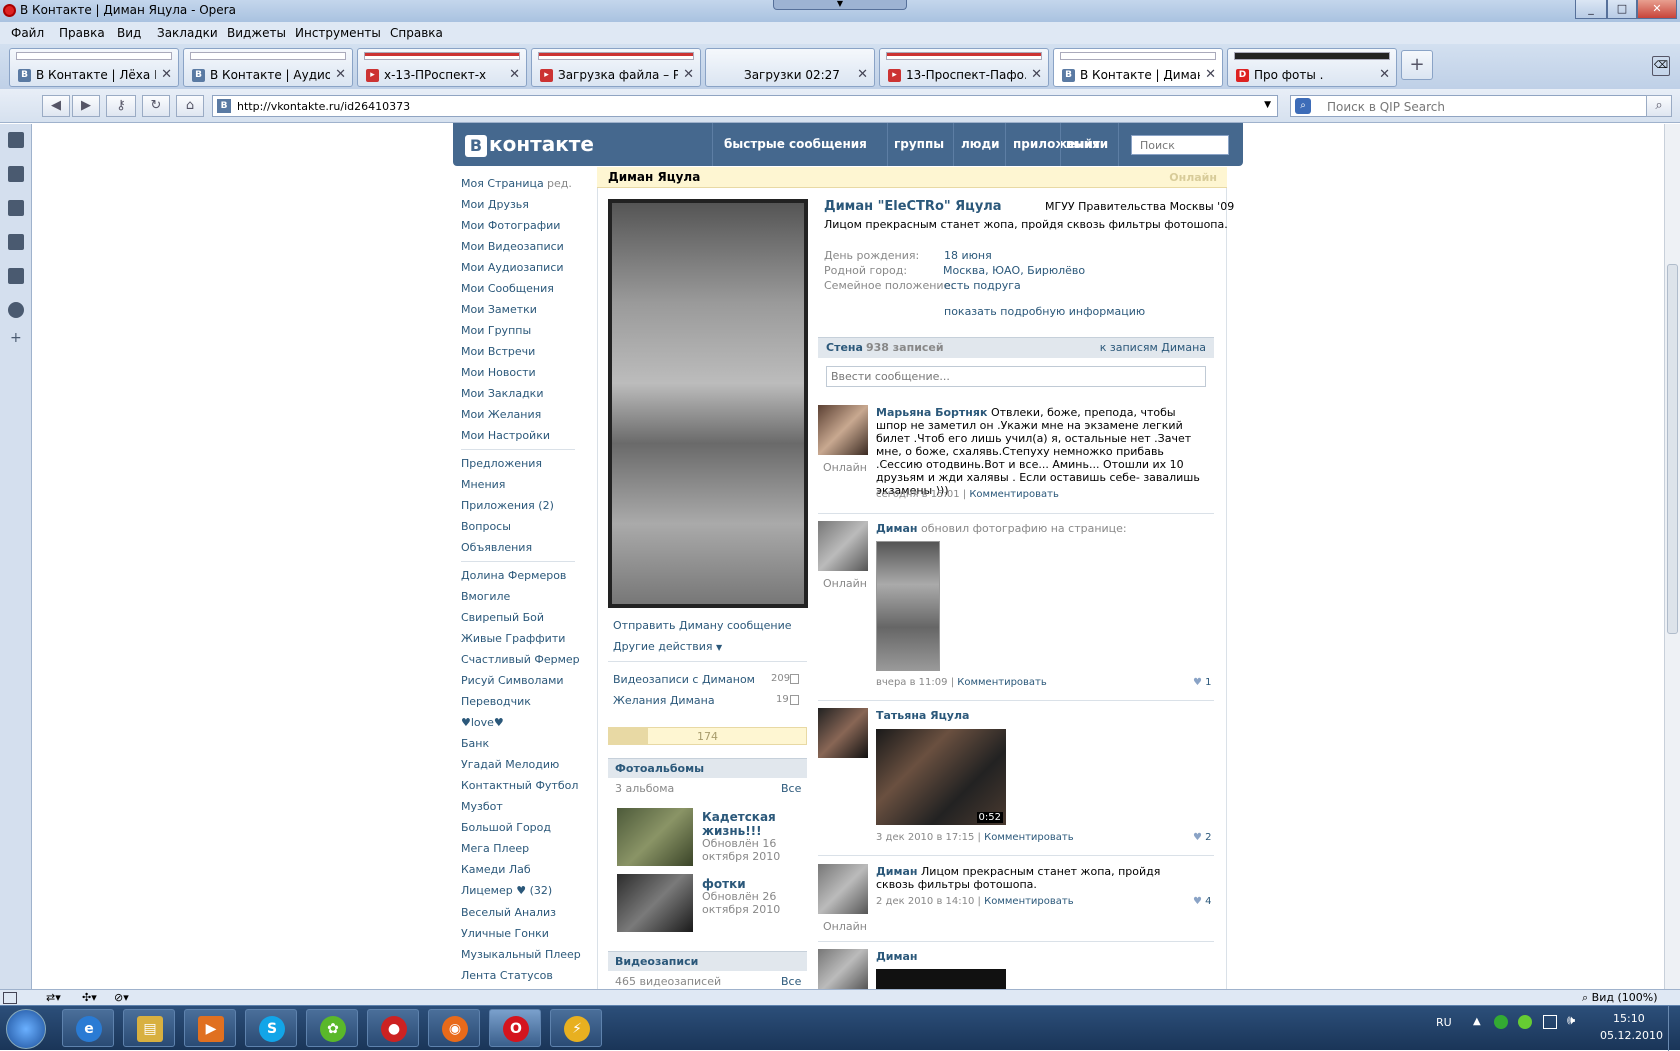 This screenshot has width=1680, height=1051. What do you see at coordinates (496, 547) in the screenshot?
I see `left-ads: Объявления` at bounding box center [496, 547].